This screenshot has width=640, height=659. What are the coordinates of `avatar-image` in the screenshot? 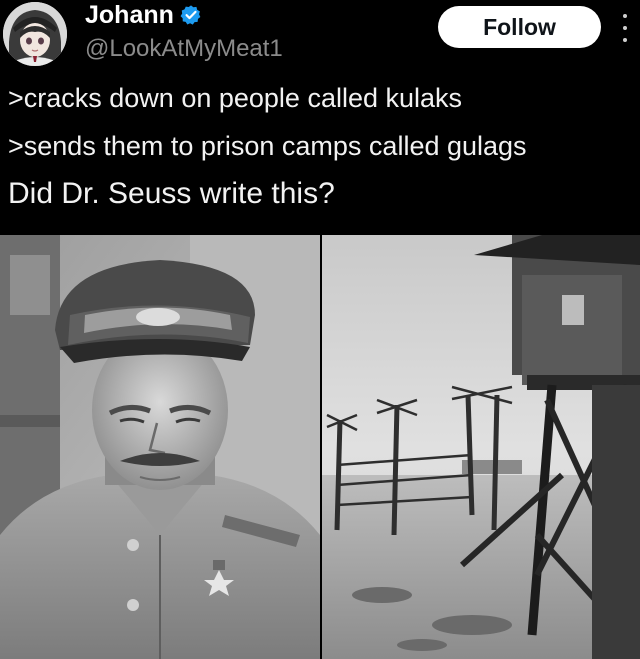 It's located at (35, 34).